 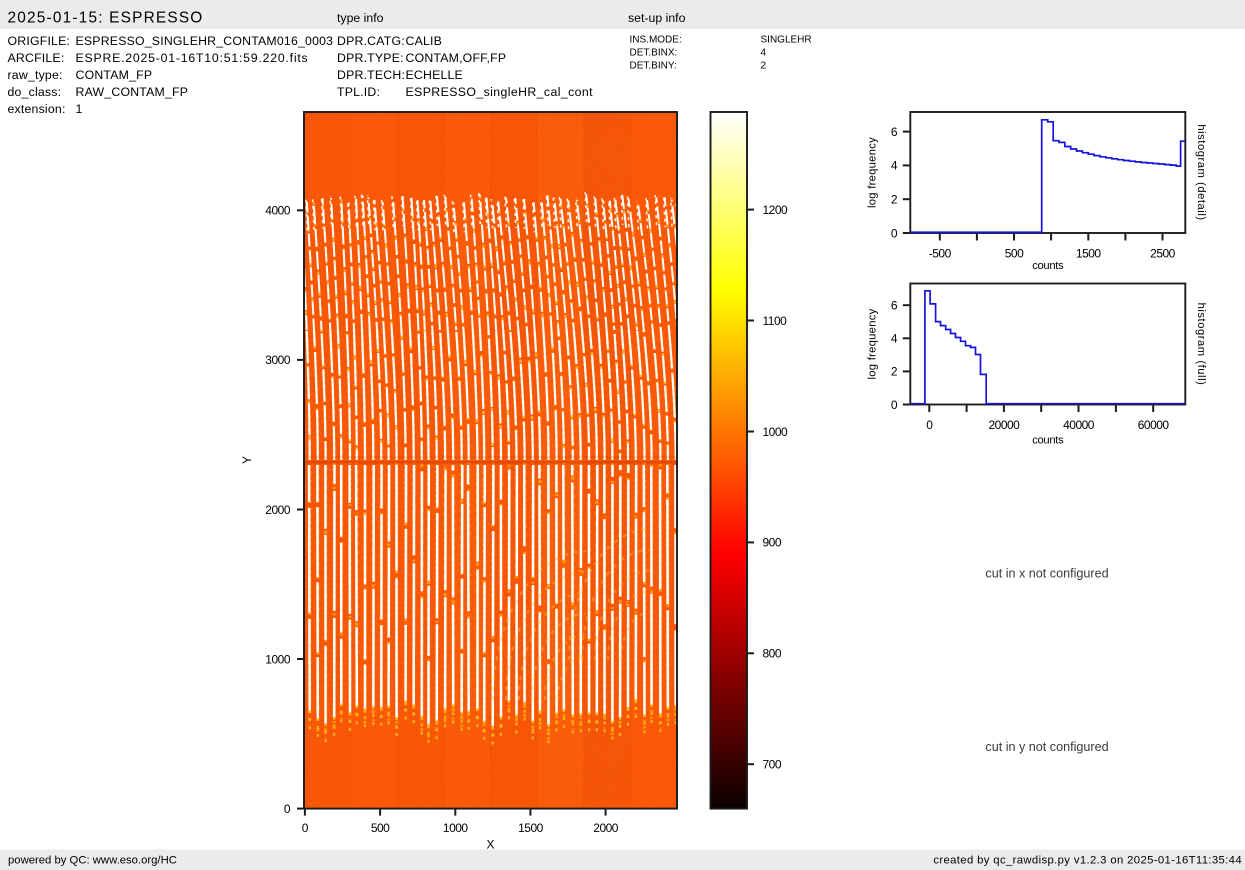 What do you see at coordinates (1201, 172) in the screenshot?
I see `svg-text: histogram (detail)` at bounding box center [1201, 172].